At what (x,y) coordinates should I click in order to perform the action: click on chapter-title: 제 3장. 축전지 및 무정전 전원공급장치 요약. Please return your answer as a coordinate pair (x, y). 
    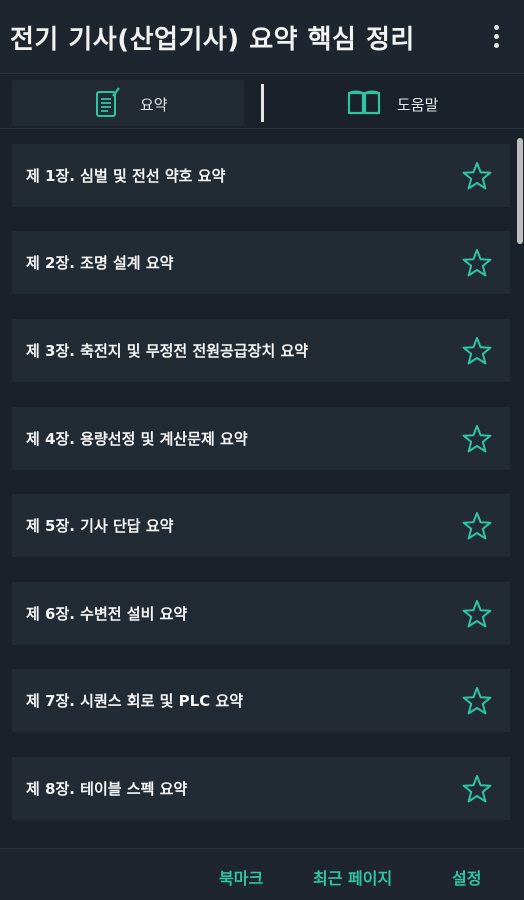
    Looking at the image, I should click on (167, 351).